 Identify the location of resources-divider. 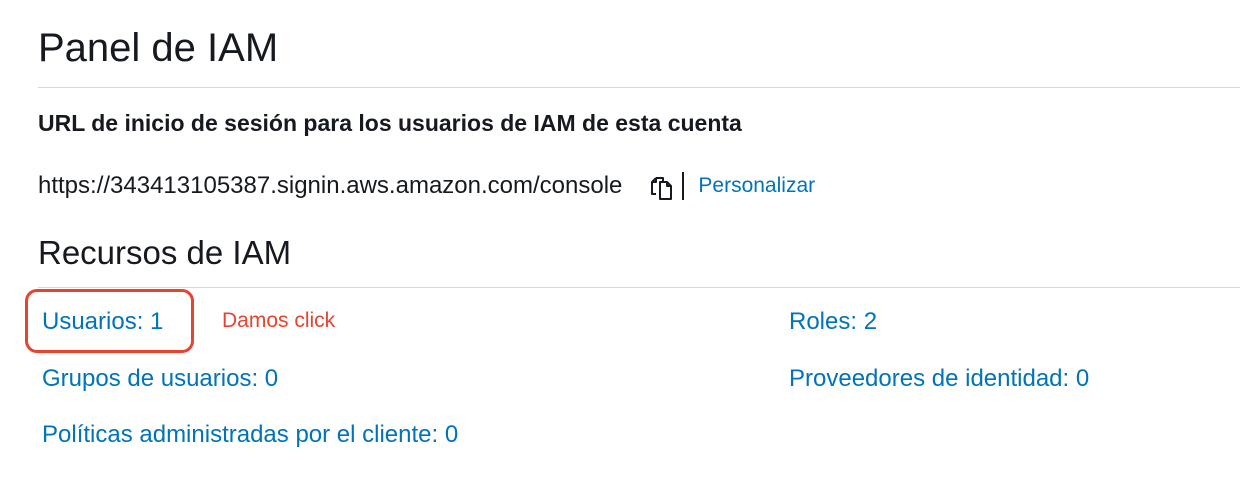
(639, 287).